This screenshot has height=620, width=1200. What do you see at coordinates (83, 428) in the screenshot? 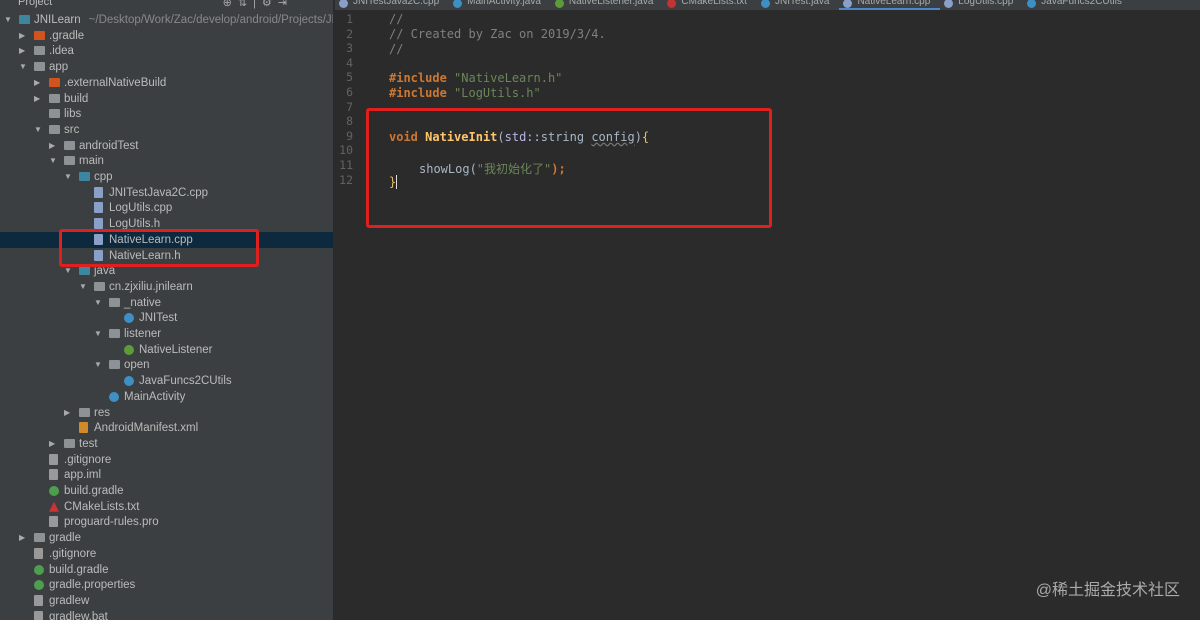
I see `xml-icon` at bounding box center [83, 428].